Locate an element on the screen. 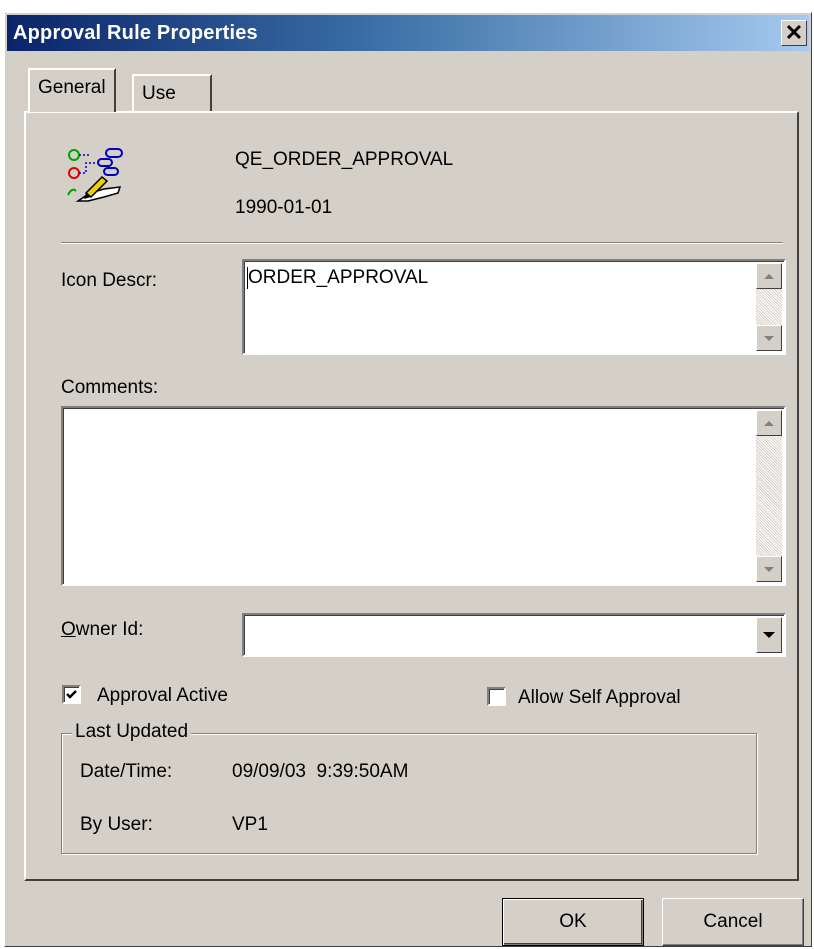  ok-button-label: OK is located at coordinates (573, 921).